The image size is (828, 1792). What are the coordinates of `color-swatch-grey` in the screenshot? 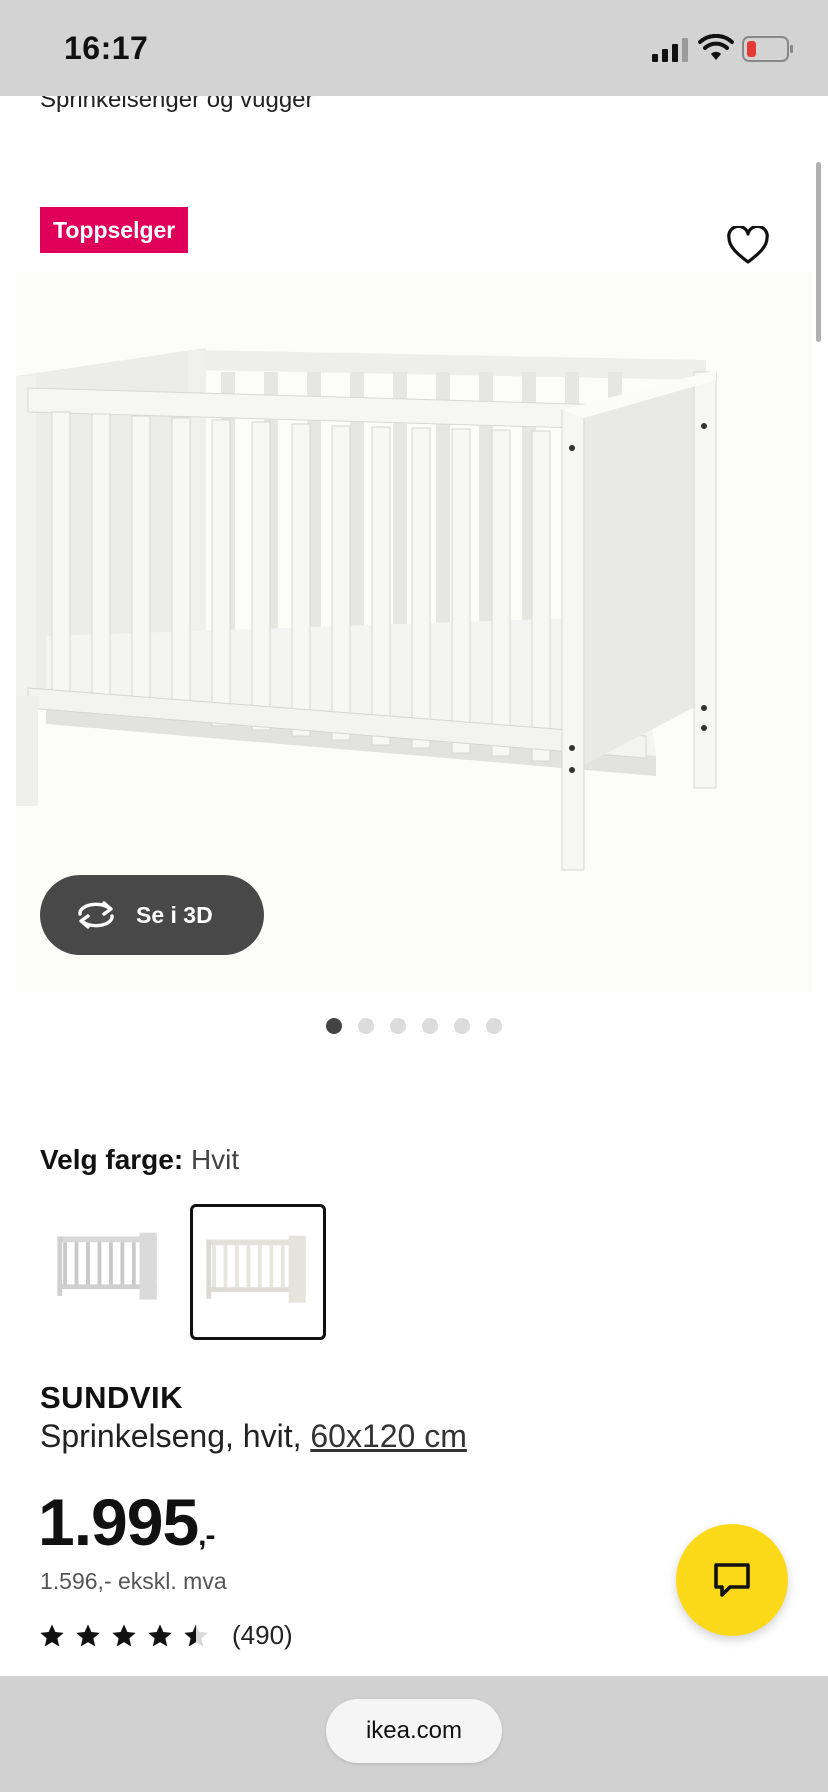 It's located at (112, 1272).